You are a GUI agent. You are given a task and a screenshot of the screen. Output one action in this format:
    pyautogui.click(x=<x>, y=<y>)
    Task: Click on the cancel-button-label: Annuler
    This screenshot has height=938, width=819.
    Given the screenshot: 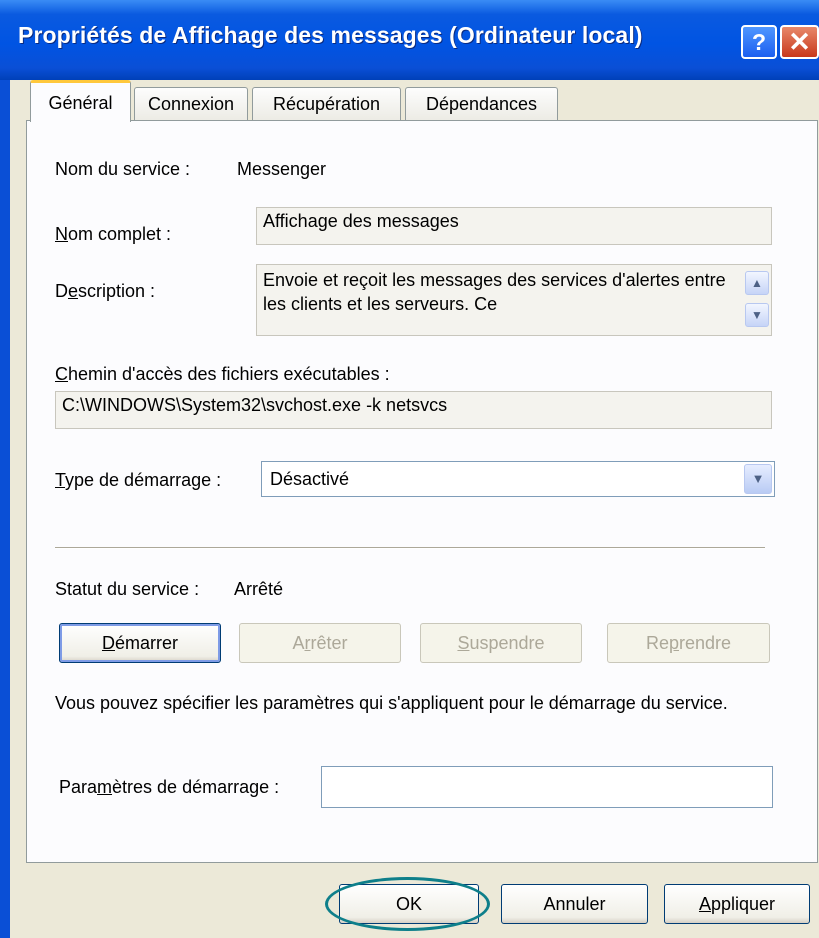 What is the action you would take?
    pyautogui.click(x=574, y=904)
    